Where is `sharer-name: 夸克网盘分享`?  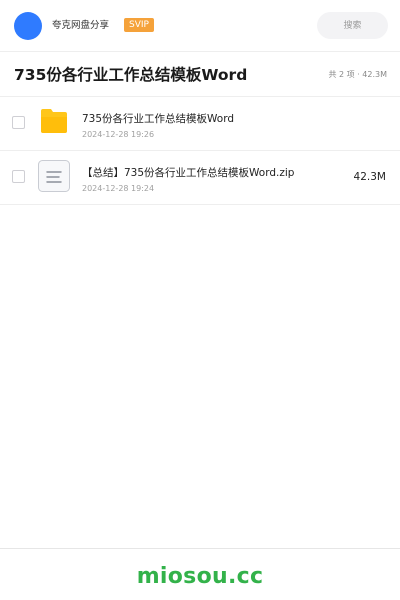 sharer-name: 夸克网盘分享 is located at coordinates (81, 25).